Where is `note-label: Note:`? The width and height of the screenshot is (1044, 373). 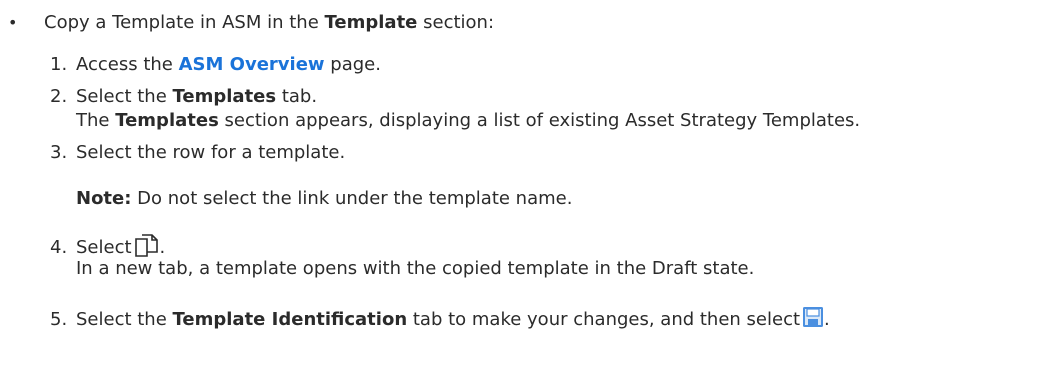 note-label: Note: is located at coordinates (104, 198).